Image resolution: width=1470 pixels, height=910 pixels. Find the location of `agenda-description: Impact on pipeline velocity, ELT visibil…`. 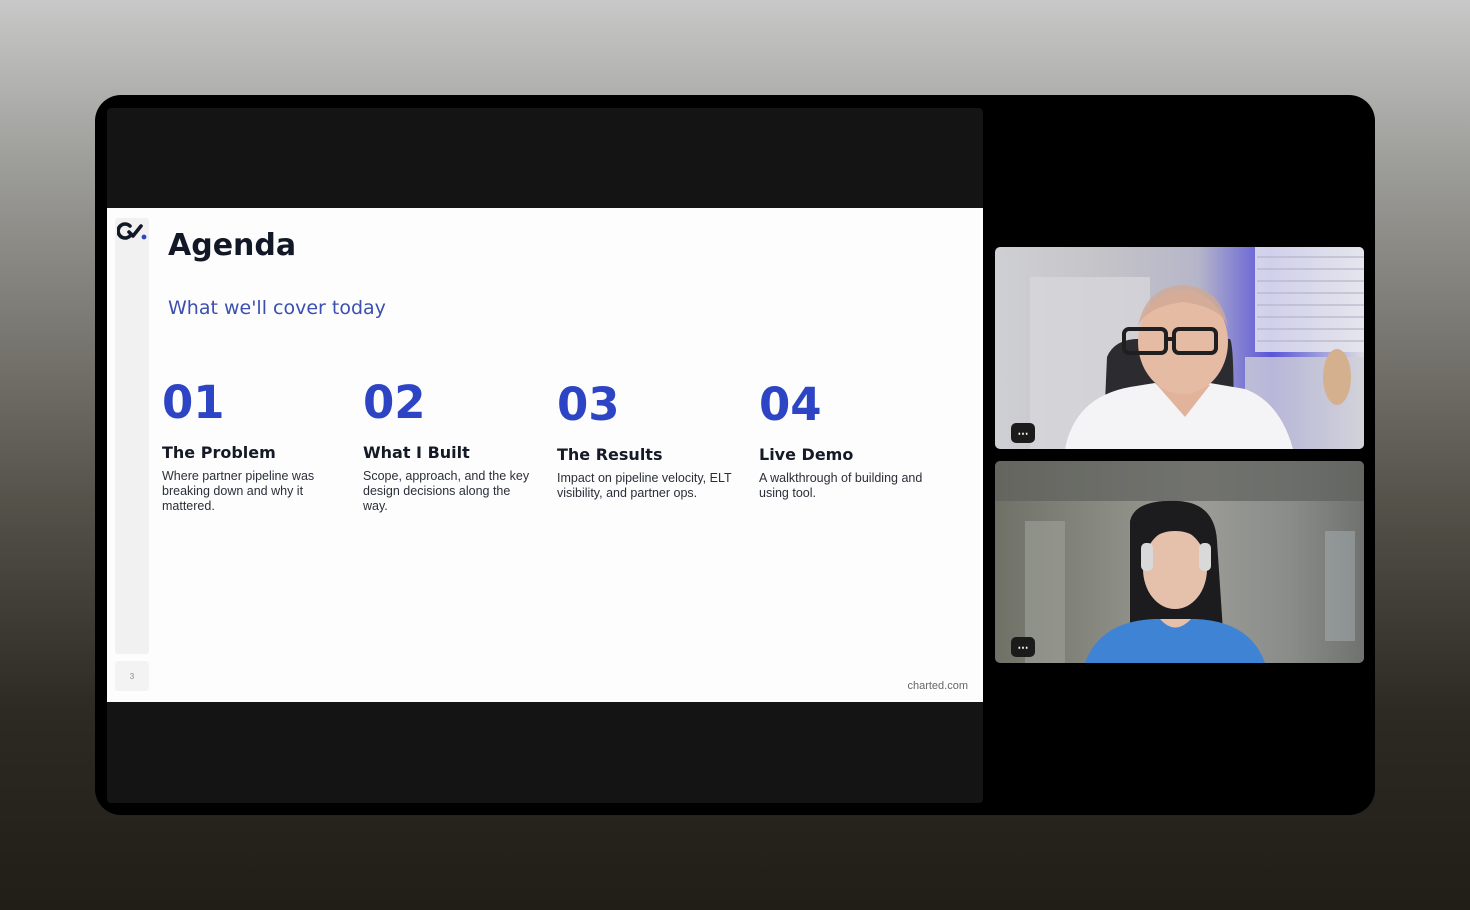

agenda-description: Impact on pipeline velocity, ELT visibil… is located at coordinates (644, 485).